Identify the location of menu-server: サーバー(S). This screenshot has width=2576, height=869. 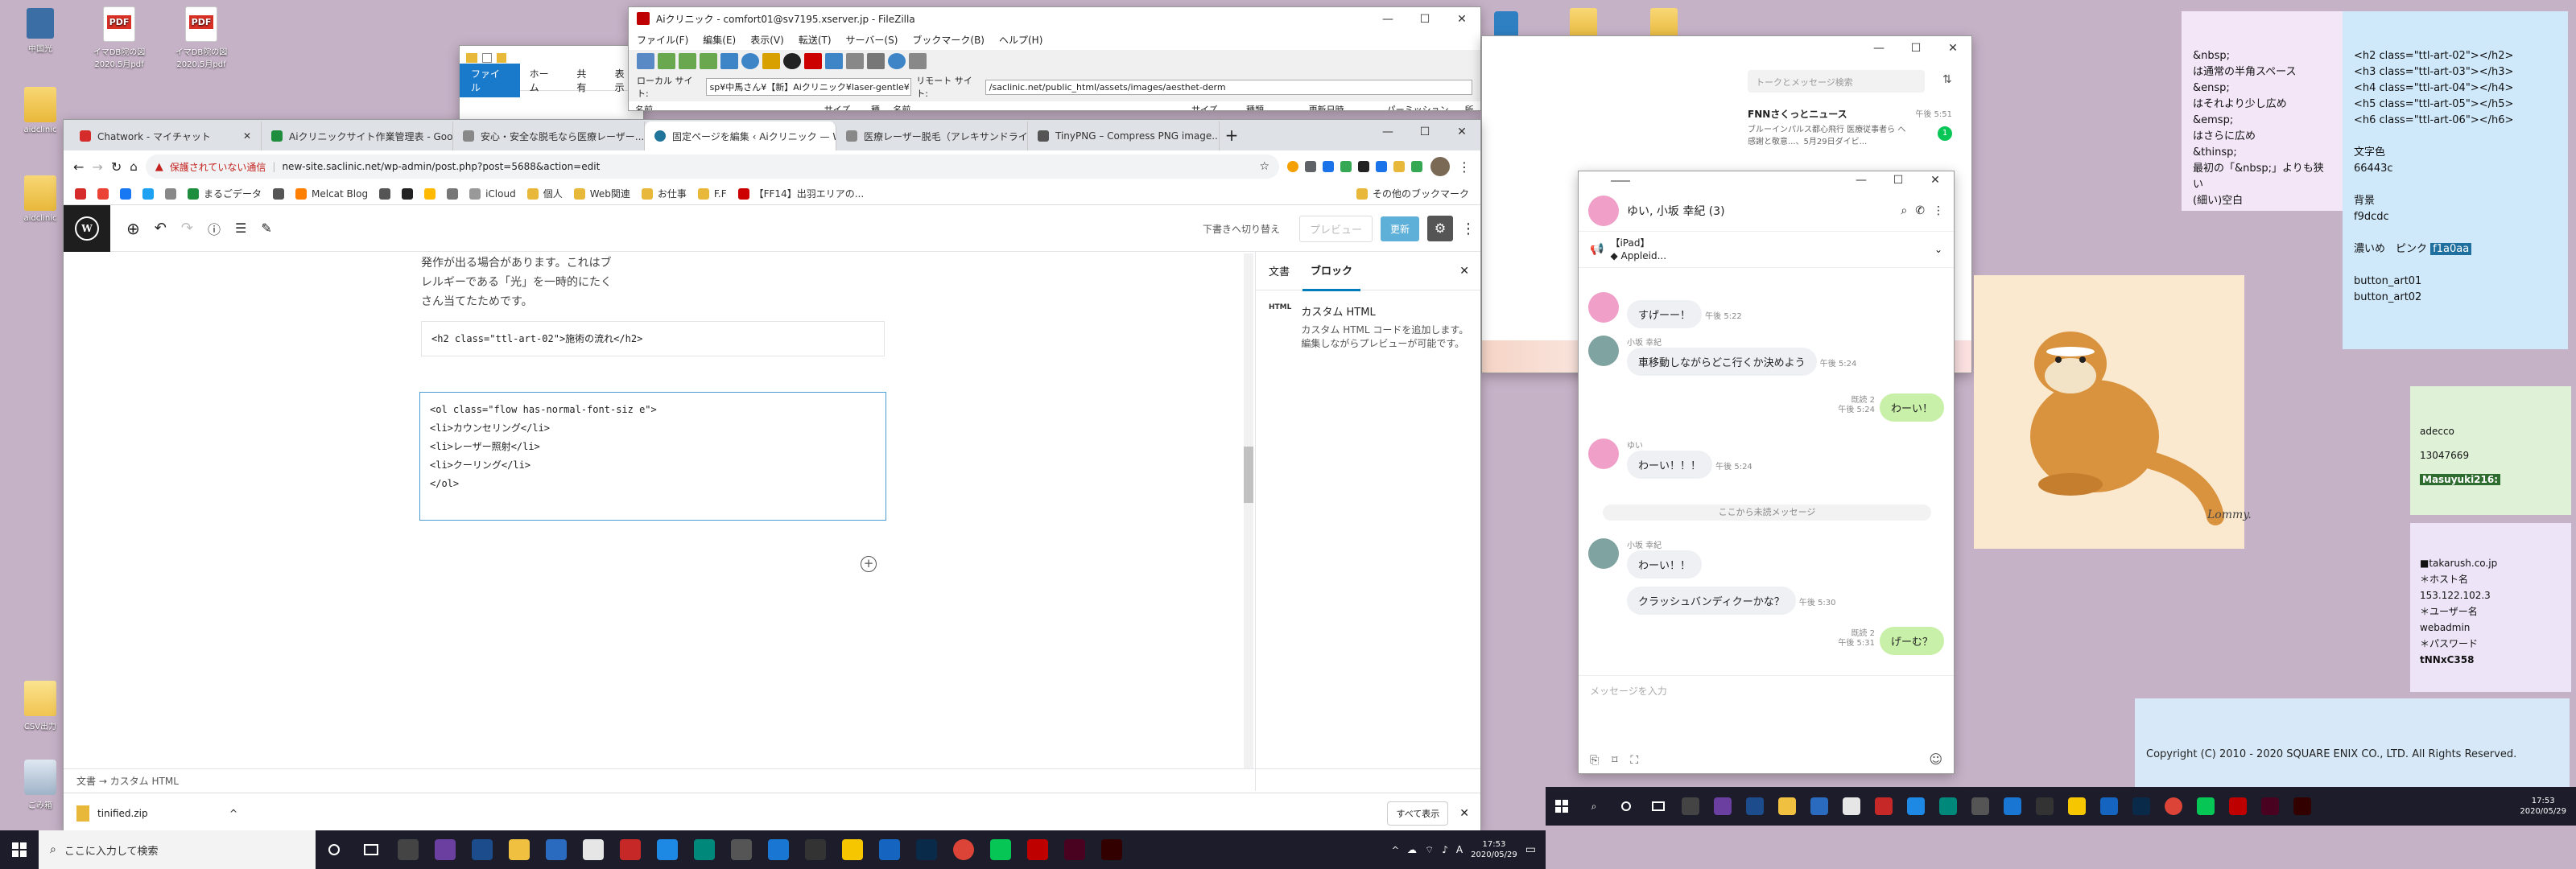
(872, 40).